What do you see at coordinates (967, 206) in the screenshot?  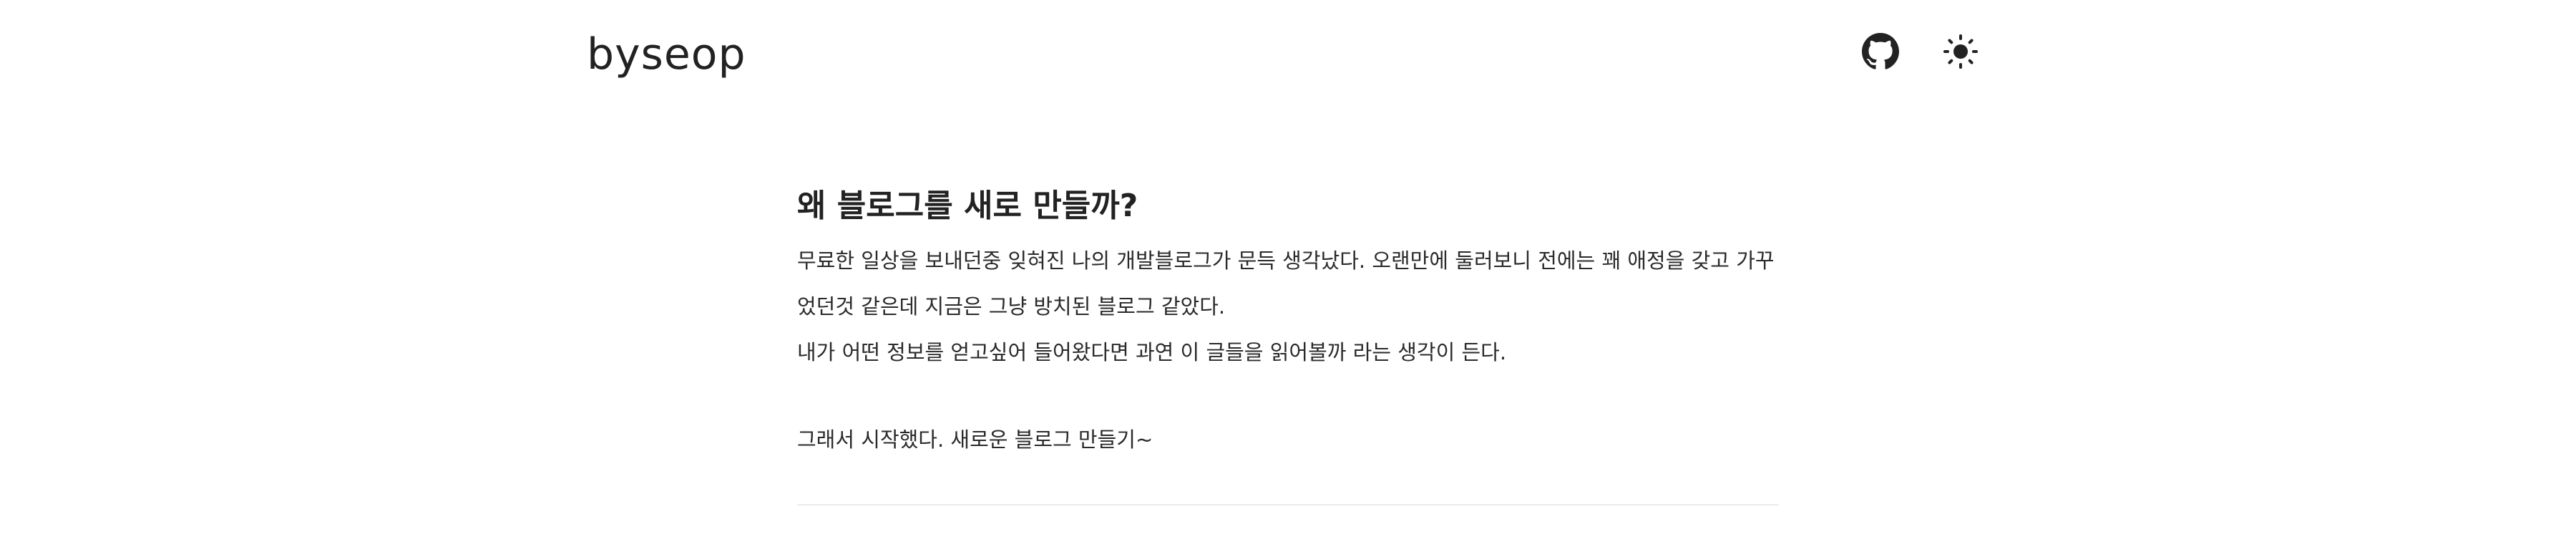 I see `post-title: 왜 블로그를 새로 만들까?` at bounding box center [967, 206].